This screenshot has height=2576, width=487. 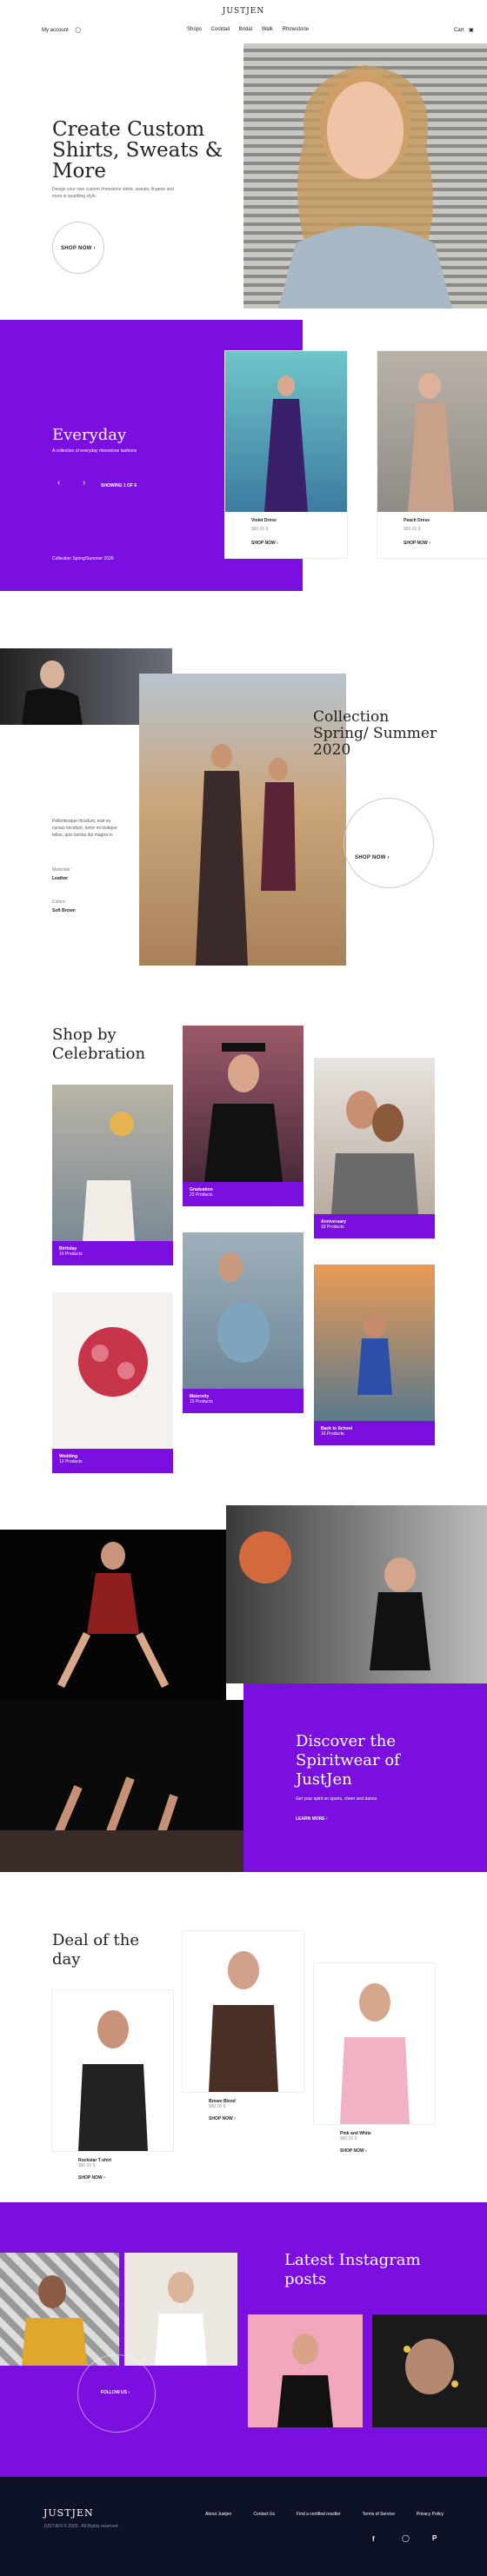 What do you see at coordinates (243, 1310) in the screenshot?
I see `maternity-image` at bounding box center [243, 1310].